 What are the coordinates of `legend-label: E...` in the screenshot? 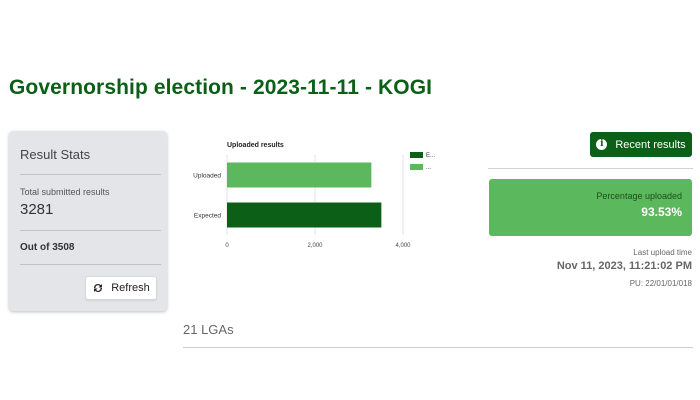 It's located at (430, 156).